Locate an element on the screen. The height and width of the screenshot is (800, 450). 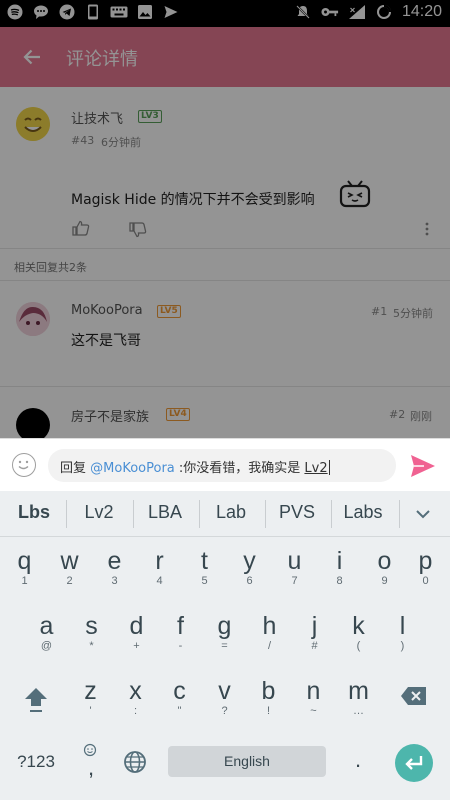
key: o9 is located at coordinates (384, 567).